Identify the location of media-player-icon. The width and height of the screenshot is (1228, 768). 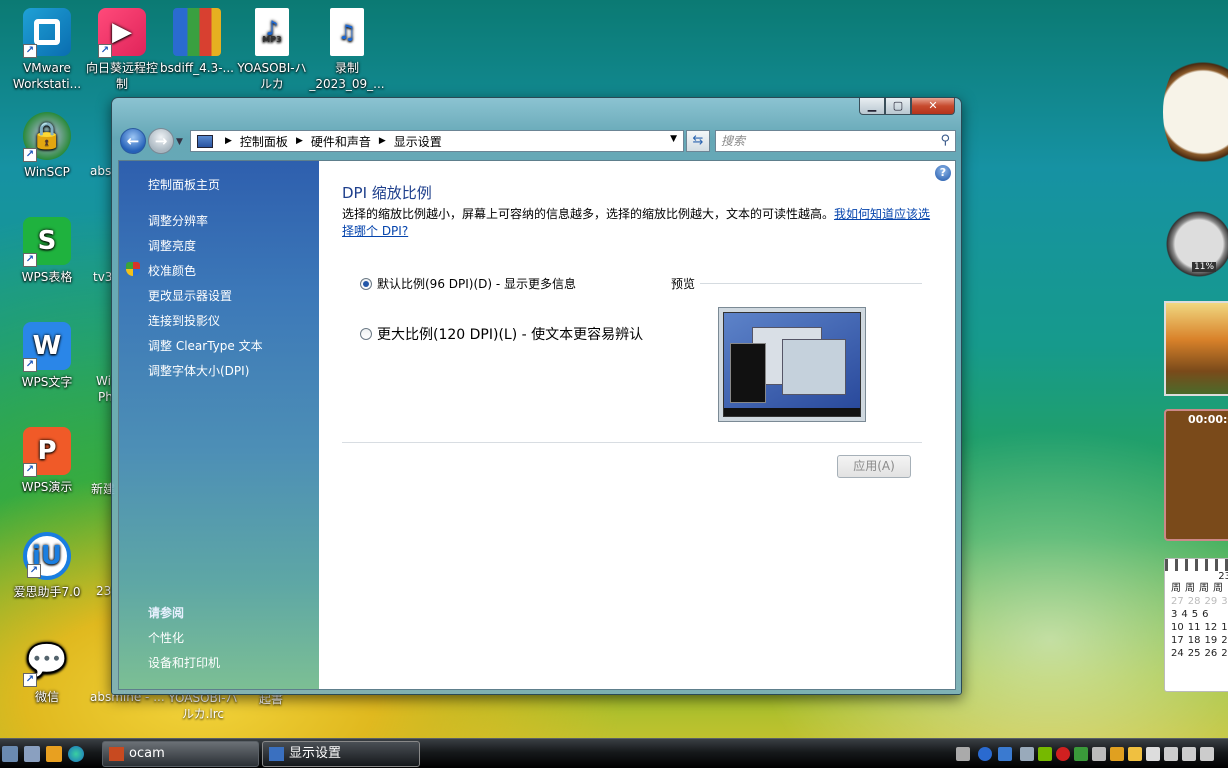
(54, 754).